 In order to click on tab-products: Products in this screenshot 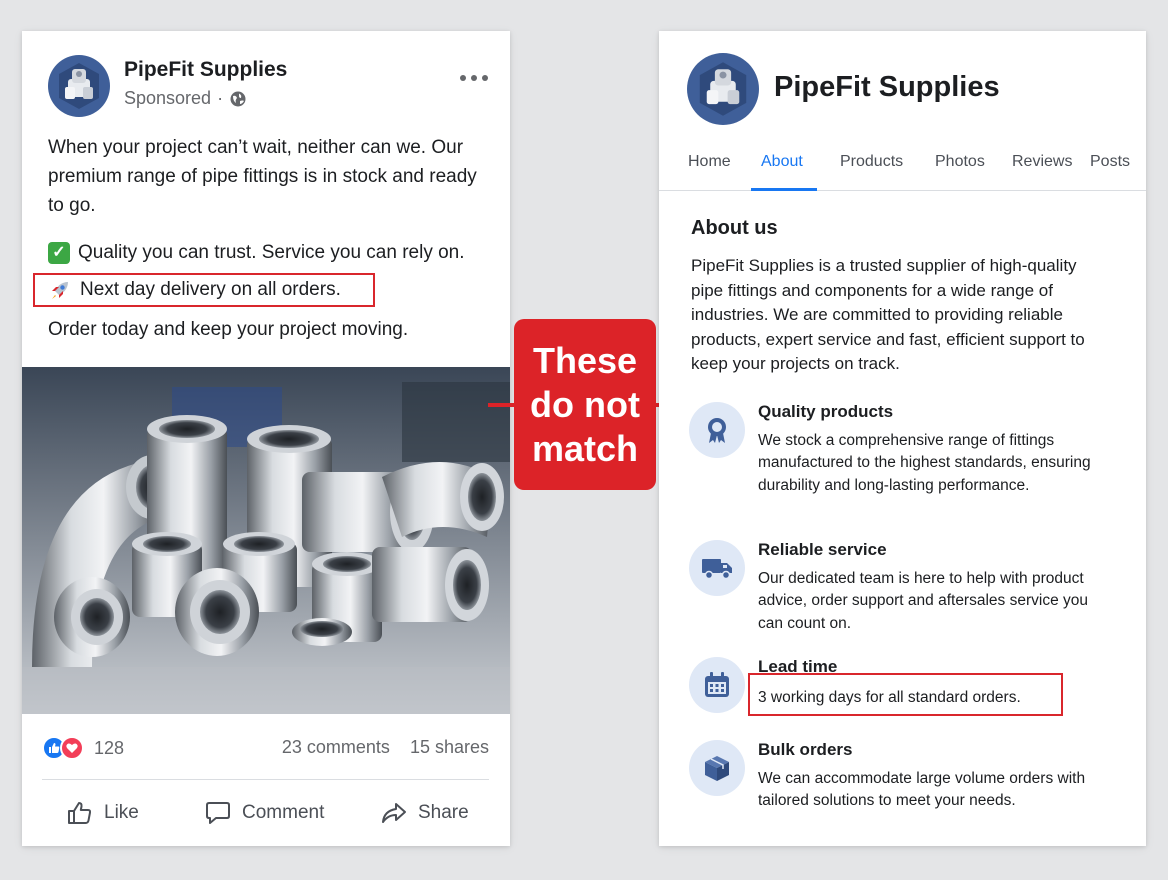, I will do `click(871, 162)`.